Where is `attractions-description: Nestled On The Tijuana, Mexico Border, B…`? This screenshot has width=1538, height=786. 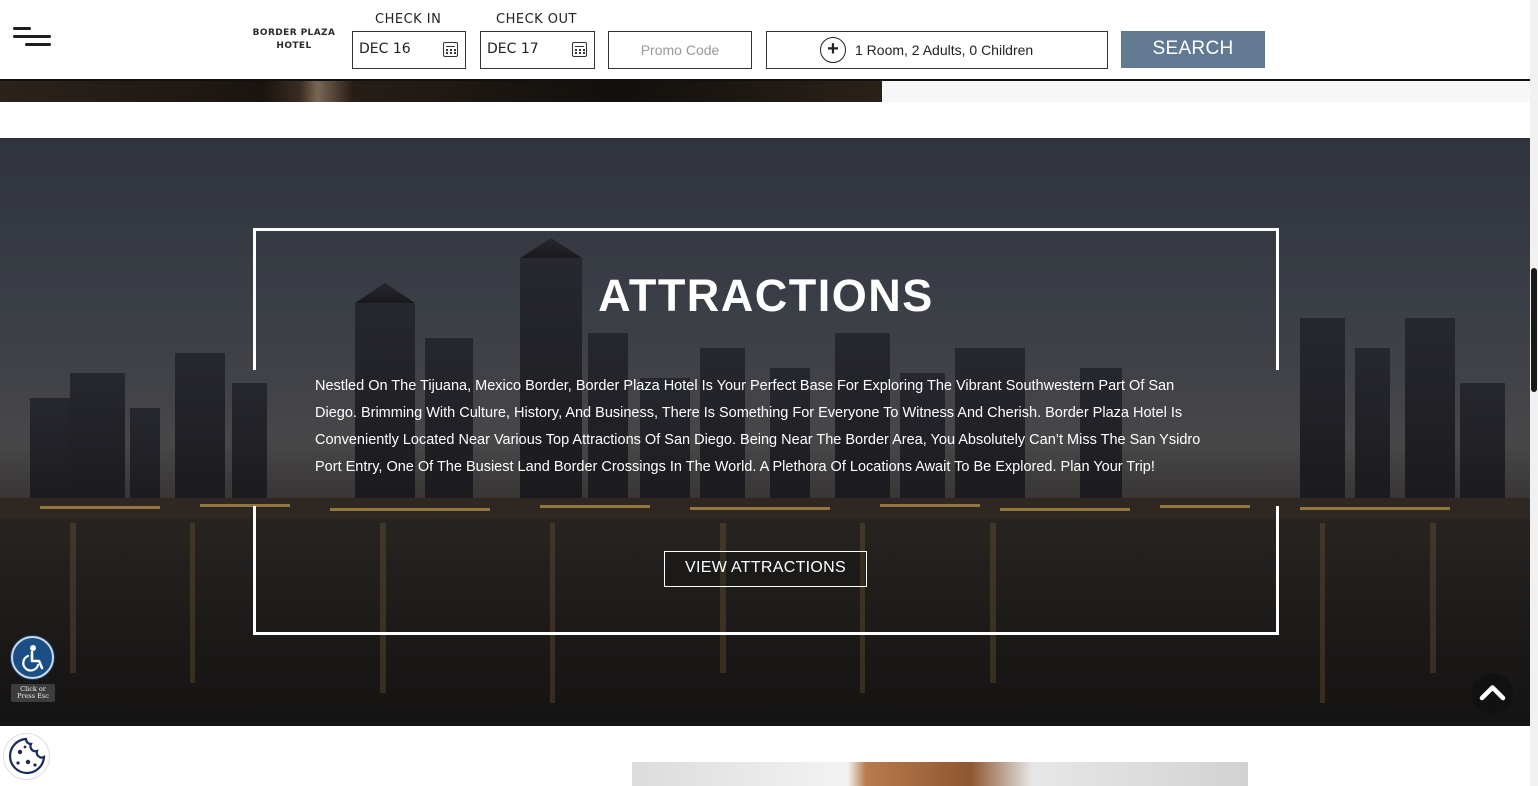
attractions-description: Nestled On The Tijuana, Mexico Border, B… is located at coordinates (758, 426).